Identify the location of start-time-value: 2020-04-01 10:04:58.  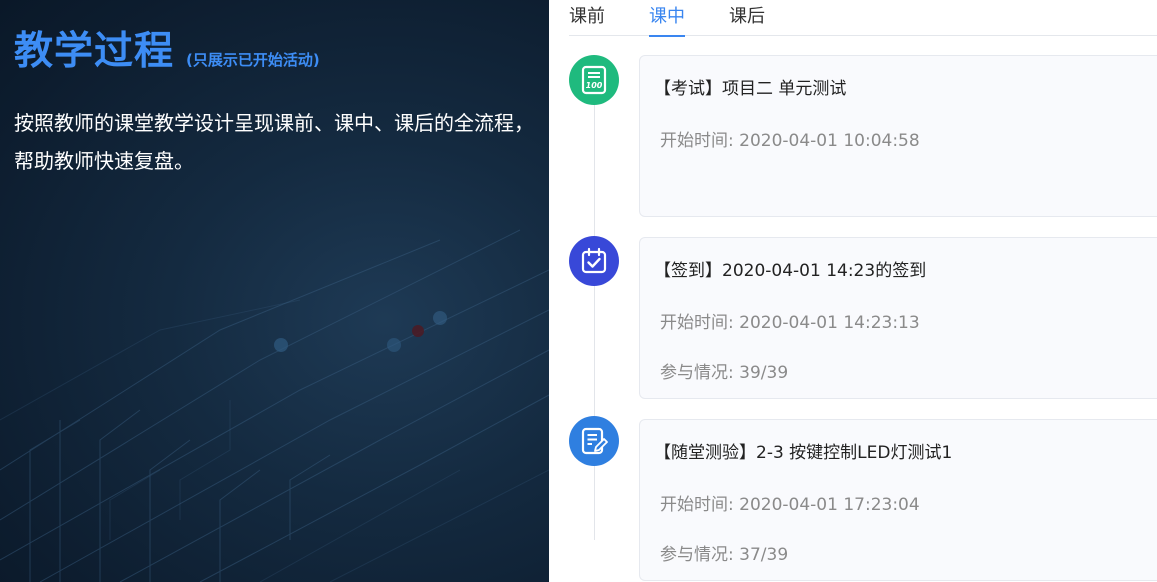
(829, 141).